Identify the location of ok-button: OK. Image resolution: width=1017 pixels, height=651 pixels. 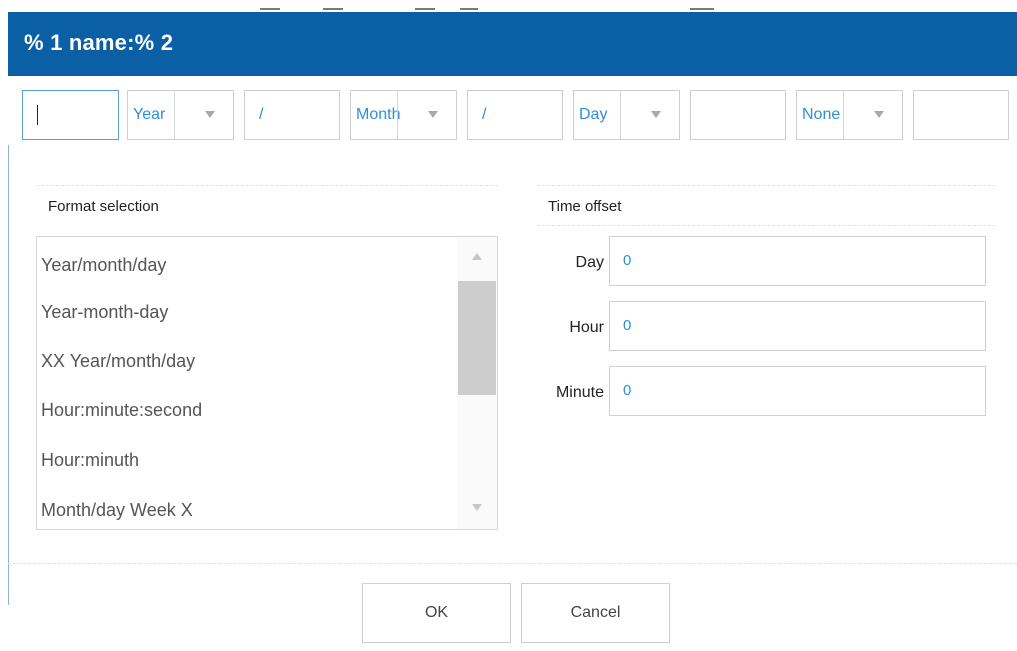
(436, 613).